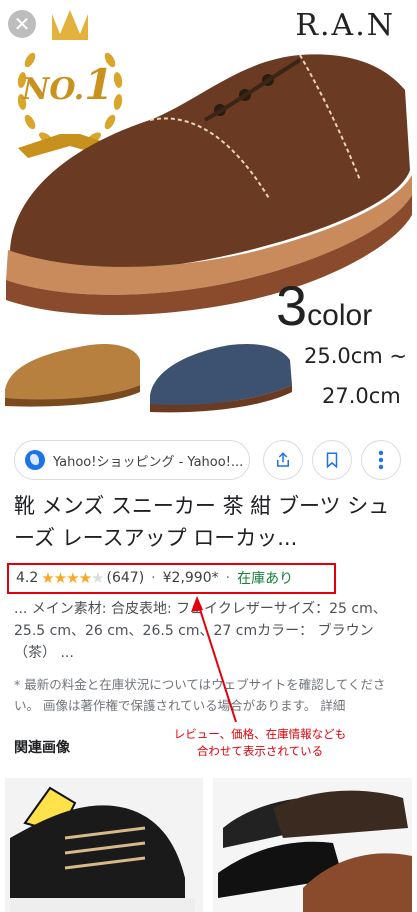 The width and height of the screenshot is (417, 912). I want to click on leather-shoes-image, so click(315, 851).